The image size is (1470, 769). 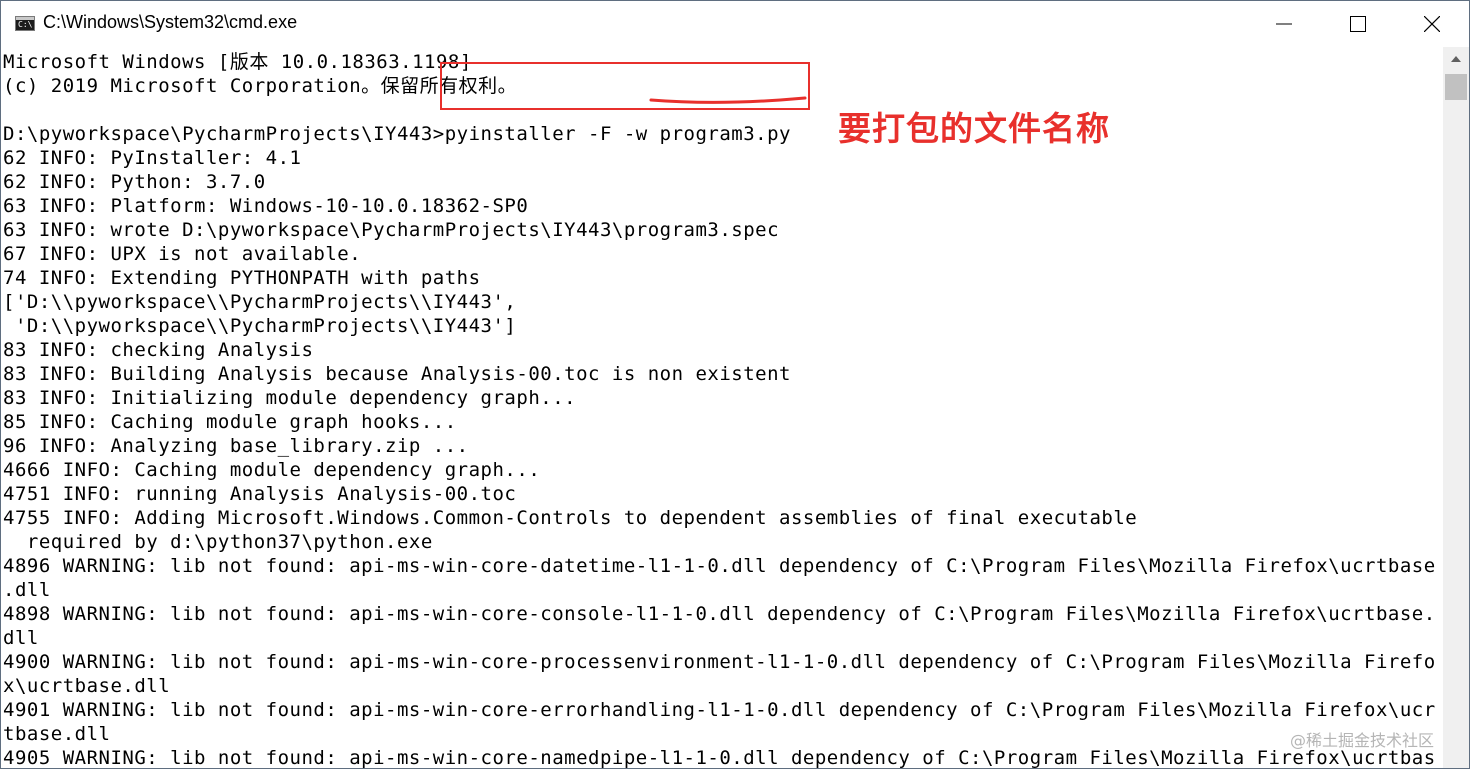 I want to click on scroll-up-button, so click(x=1456, y=59).